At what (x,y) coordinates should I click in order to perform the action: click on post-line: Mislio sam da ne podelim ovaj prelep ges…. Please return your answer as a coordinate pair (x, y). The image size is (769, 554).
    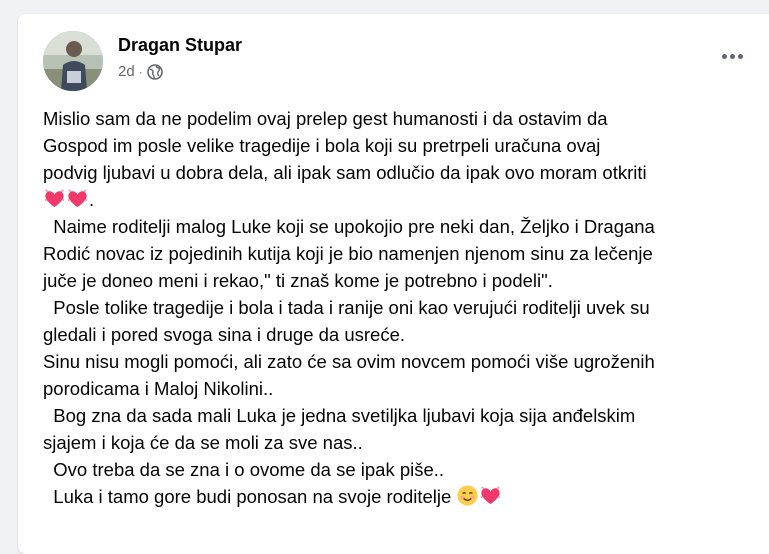
    Looking at the image, I should click on (325, 118).